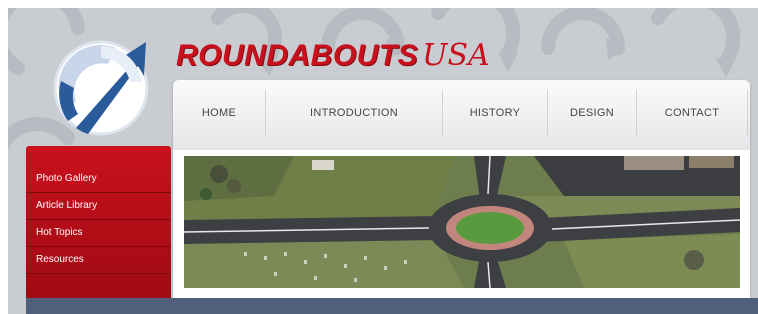 This screenshot has height=314, width=758. Describe the element at coordinates (747, 113) in the screenshot. I see `nav-divider` at that location.